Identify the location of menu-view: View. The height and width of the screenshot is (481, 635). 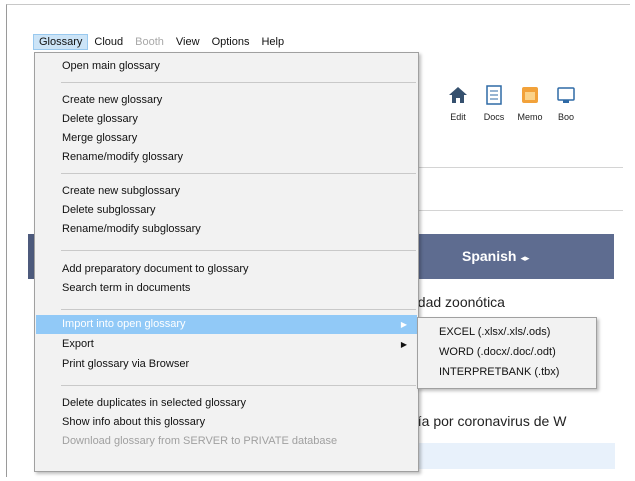
(188, 42).